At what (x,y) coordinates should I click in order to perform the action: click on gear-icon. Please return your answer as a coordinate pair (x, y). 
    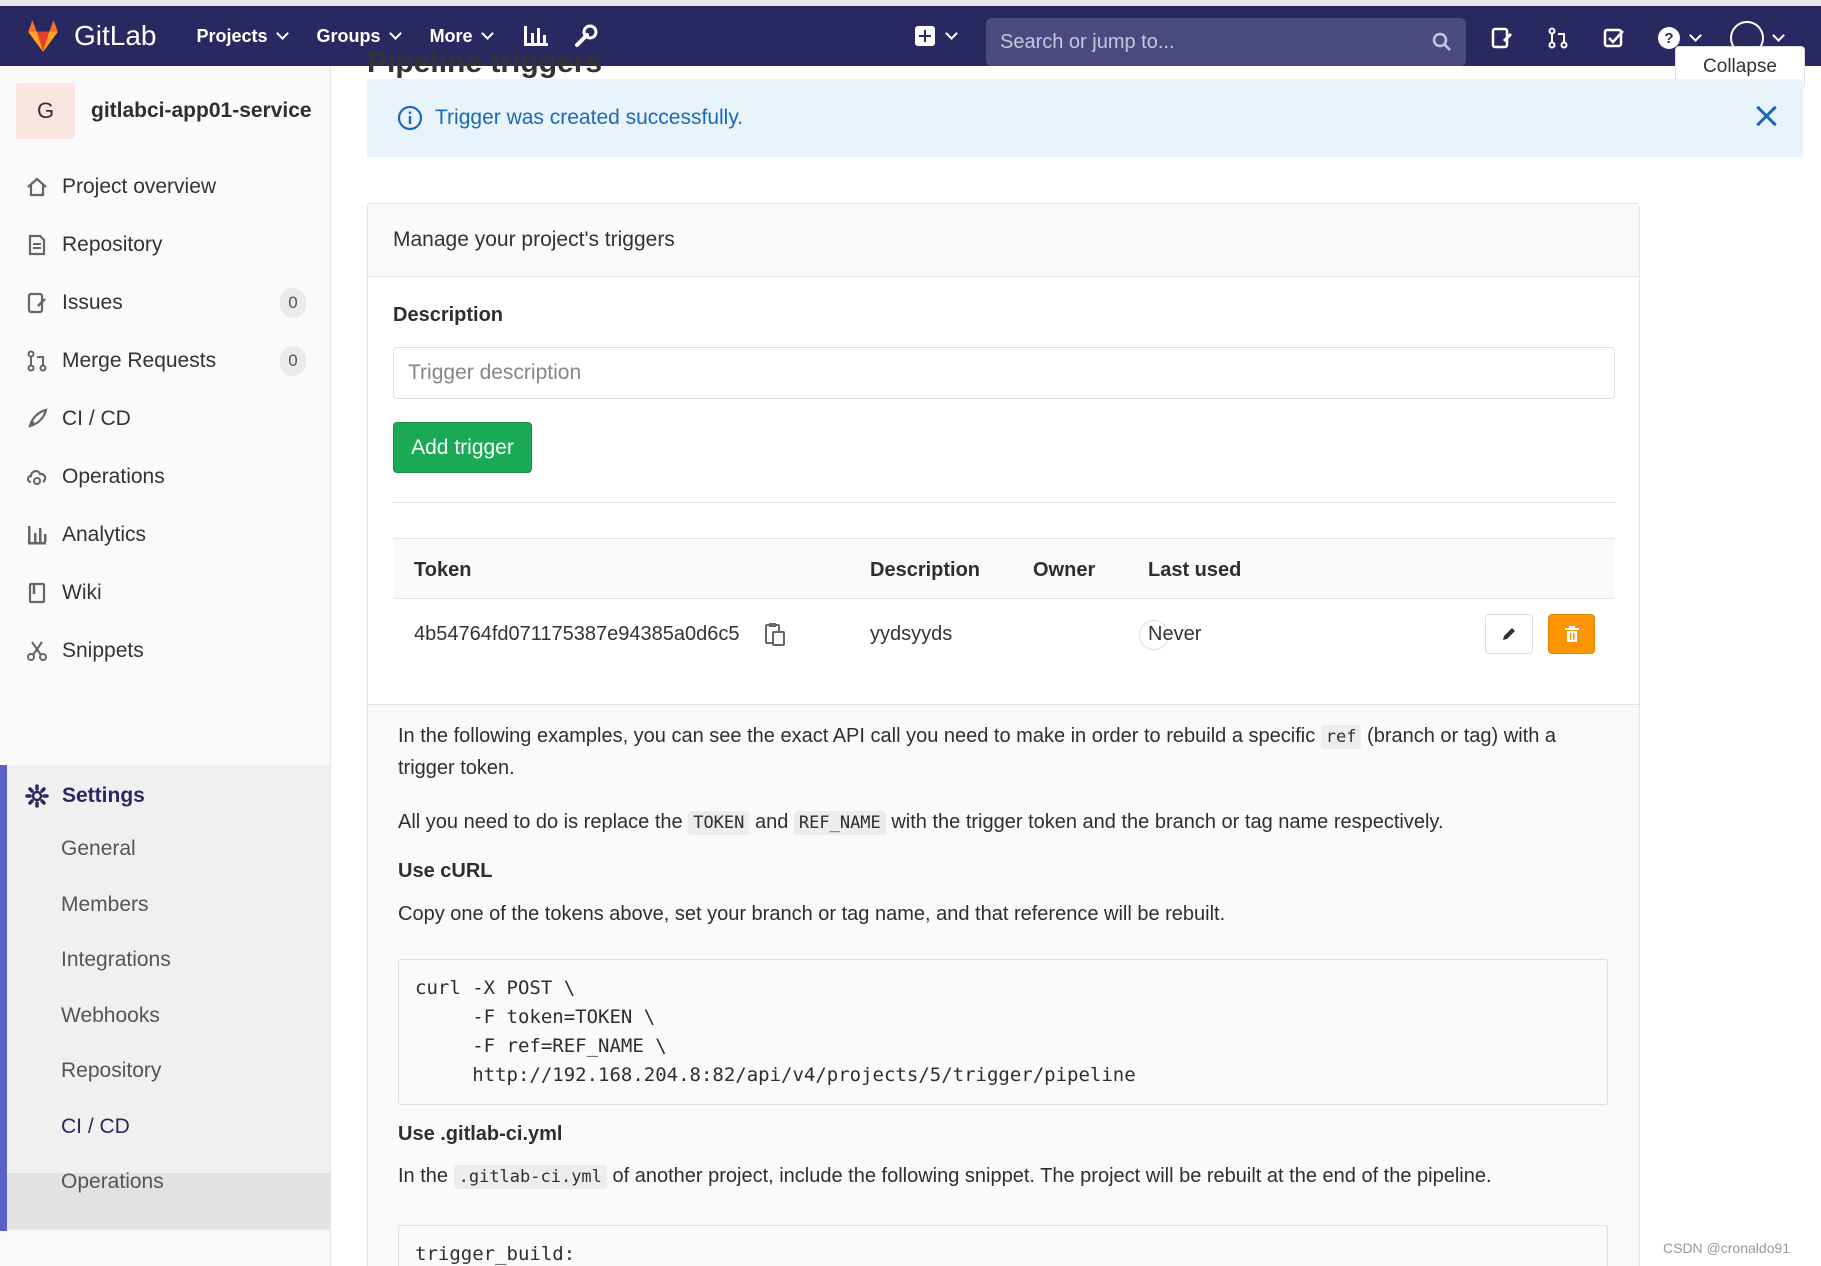
    Looking at the image, I should click on (37, 796).